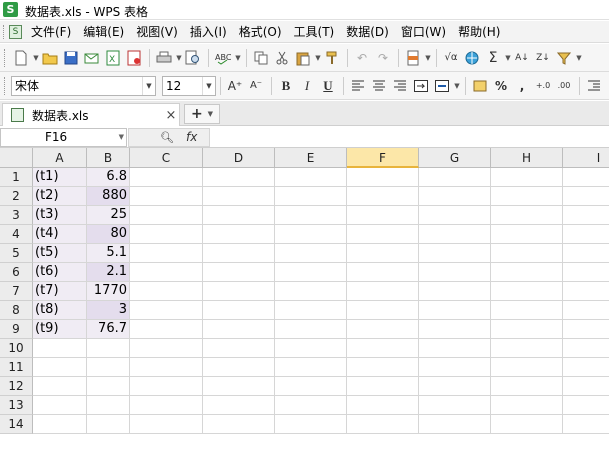 The image size is (609, 450). Describe the element at coordinates (16, 272) in the screenshot. I see `row-header-6: 6` at that location.